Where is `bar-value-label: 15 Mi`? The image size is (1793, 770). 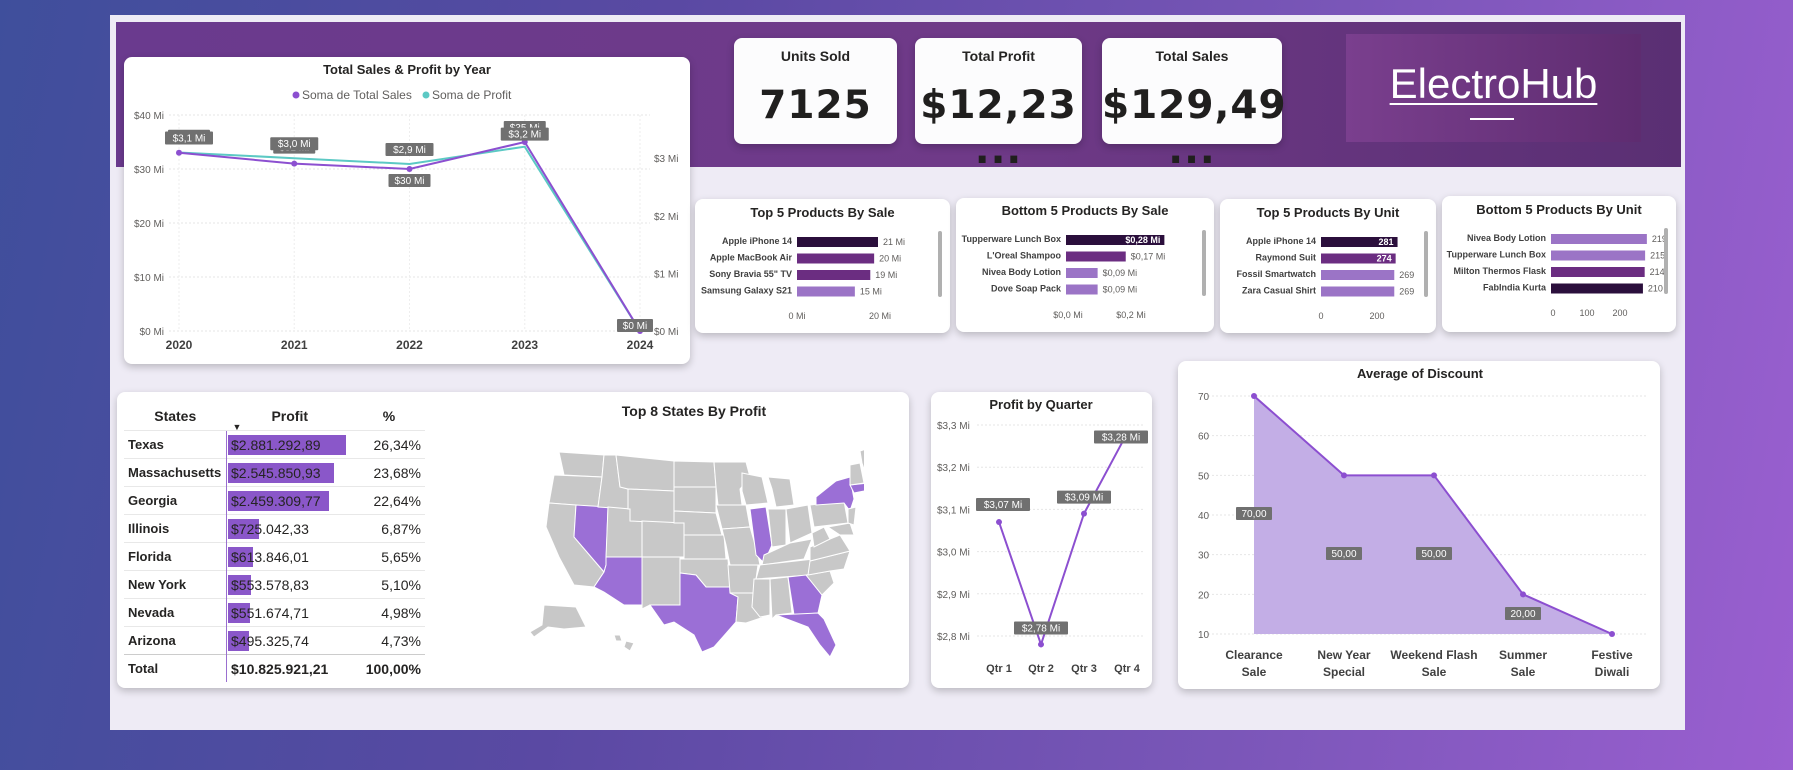
bar-value-label: 15 Mi is located at coordinates (871, 292).